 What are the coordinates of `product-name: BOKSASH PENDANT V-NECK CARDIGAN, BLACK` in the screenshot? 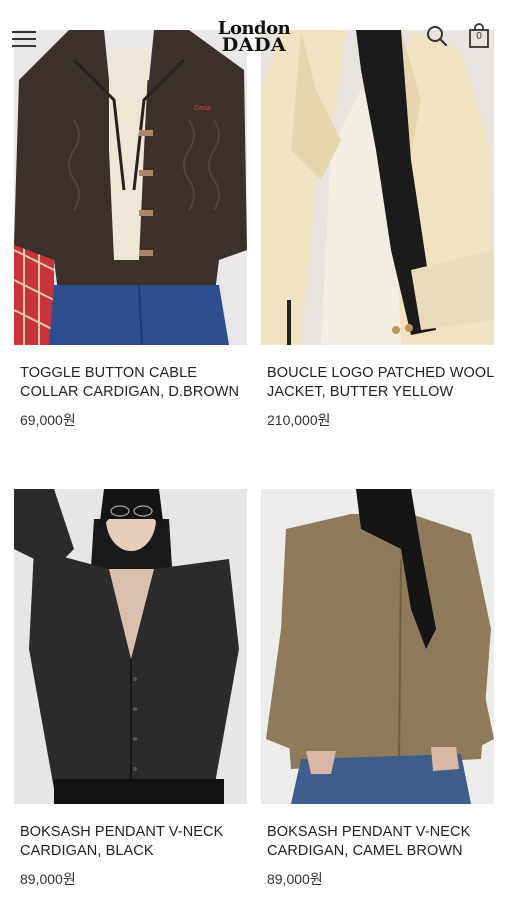 It's located at (130, 842).